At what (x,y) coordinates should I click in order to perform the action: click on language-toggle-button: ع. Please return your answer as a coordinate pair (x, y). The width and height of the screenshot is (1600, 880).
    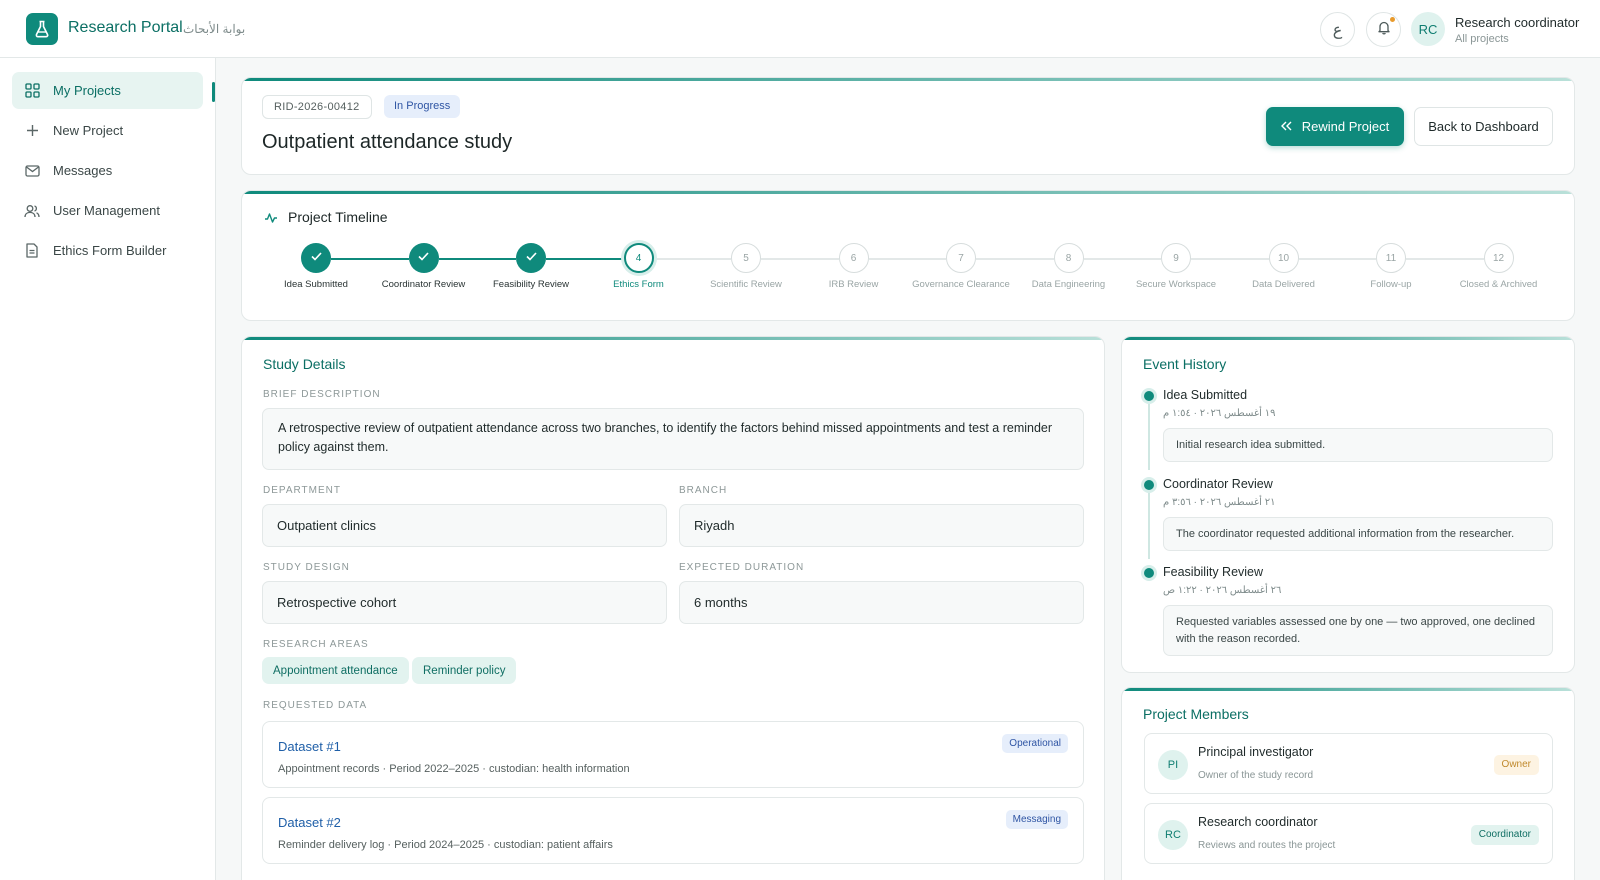
    Looking at the image, I should click on (1337, 29).